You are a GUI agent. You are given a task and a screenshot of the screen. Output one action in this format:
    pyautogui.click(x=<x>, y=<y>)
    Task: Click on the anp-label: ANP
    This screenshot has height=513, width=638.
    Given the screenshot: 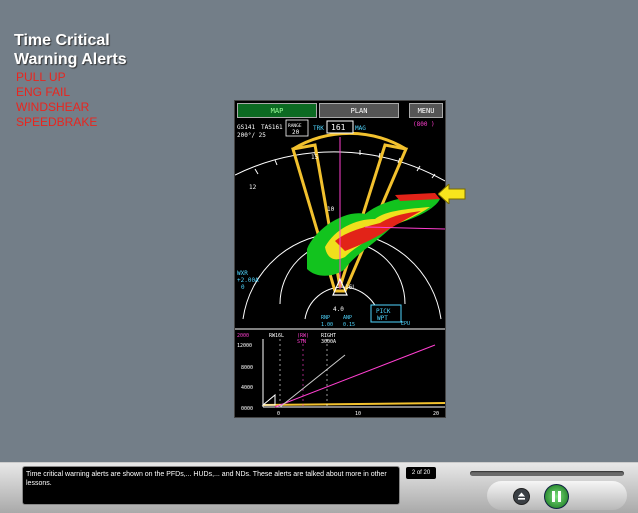 What is the action you would take?
    pyautogui.click(x=347, y=318)
    